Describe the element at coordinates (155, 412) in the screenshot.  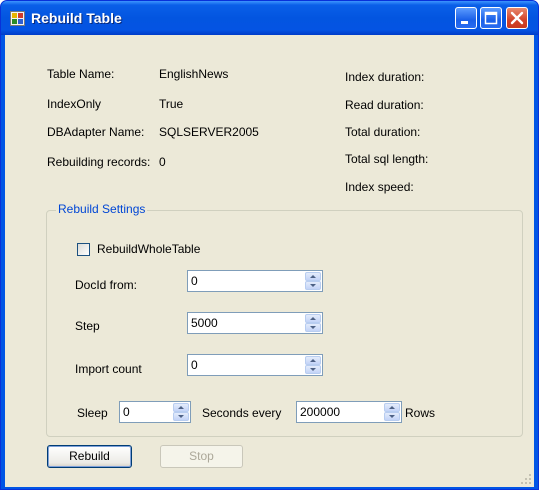
I see `sleep-spinner: 0` at that location.